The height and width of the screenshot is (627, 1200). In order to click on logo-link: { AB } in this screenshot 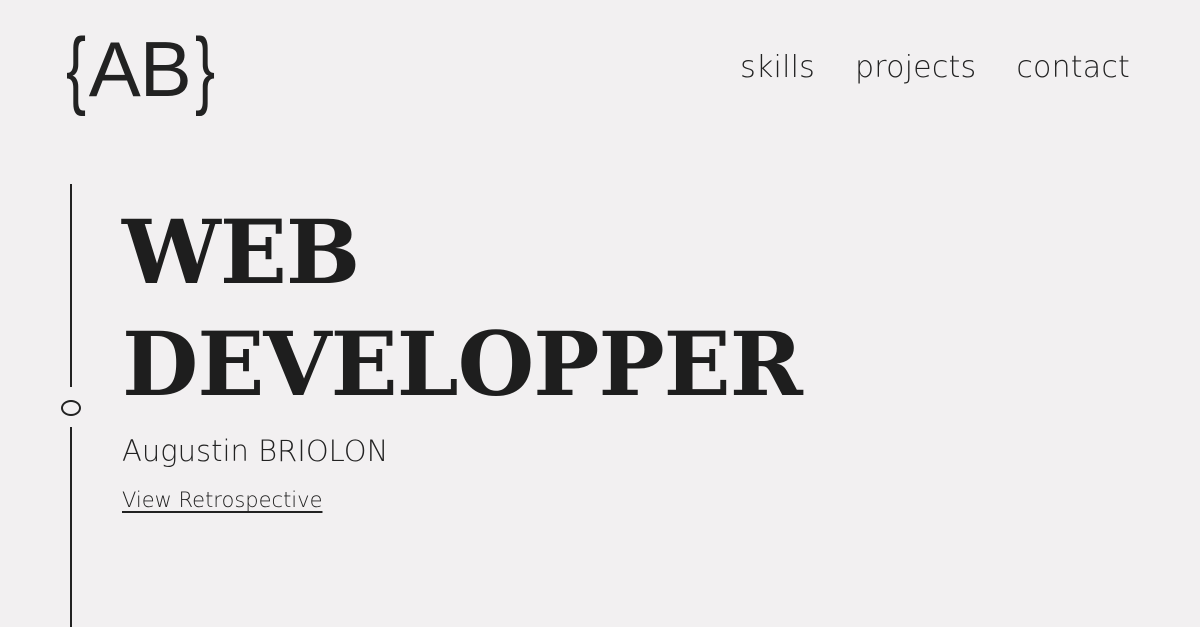, I will do `click(140, 69)`.